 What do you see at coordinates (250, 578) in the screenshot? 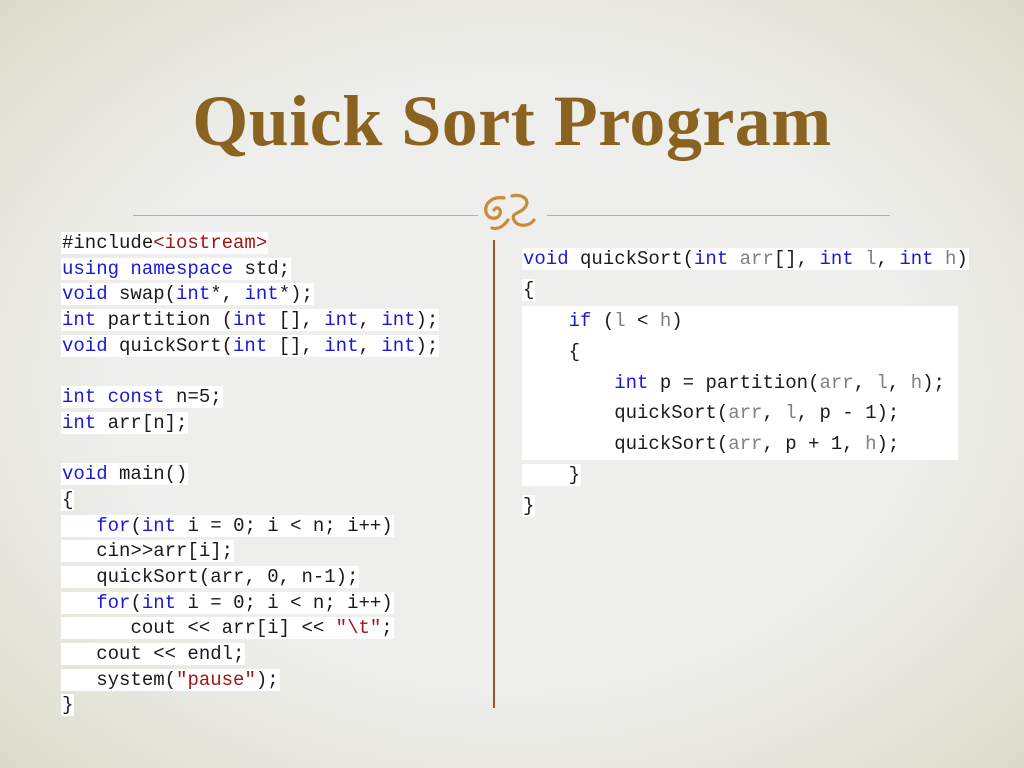
I see `code-line-quicksort-call: quickSort(arr, 0, n-1);` at bounding box center [250, 578].